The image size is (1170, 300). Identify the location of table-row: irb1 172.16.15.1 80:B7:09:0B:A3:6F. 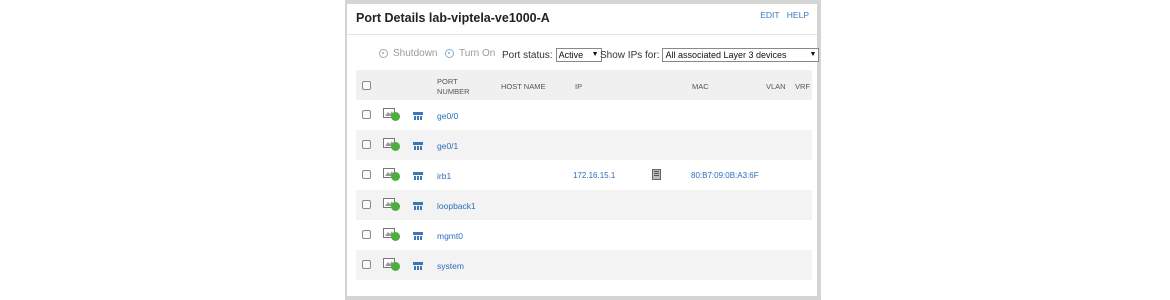
(584, 175).